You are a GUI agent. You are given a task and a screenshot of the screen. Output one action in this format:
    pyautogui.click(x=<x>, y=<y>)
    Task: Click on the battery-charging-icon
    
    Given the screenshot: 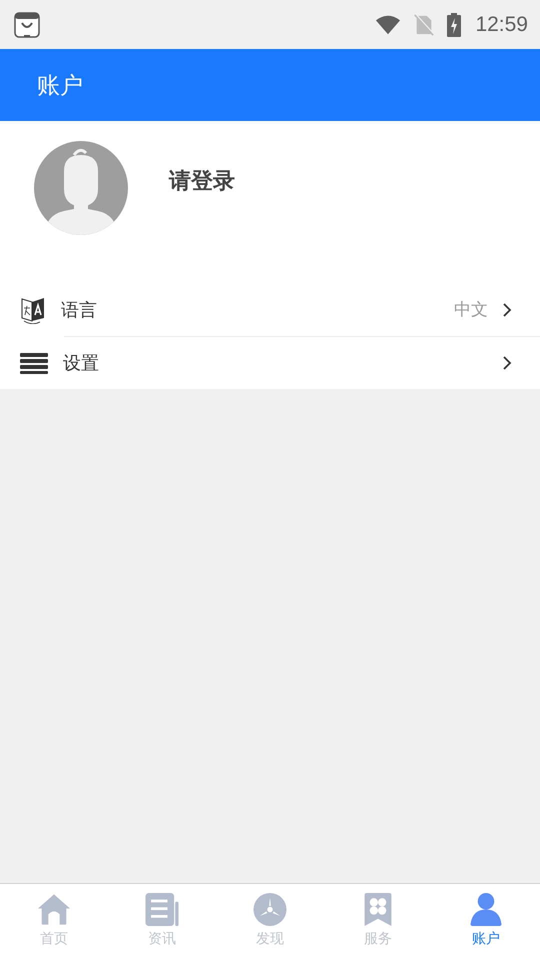 What is the action you would take?
    pyautogui.click(x=454, y=24)
    